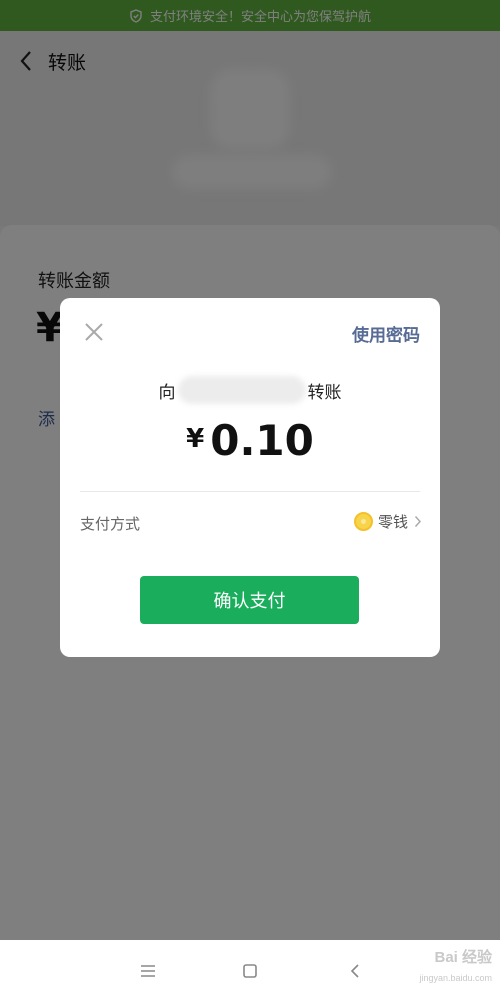  I want to click on payment-method-label: 支付方式, so click(110, 524).